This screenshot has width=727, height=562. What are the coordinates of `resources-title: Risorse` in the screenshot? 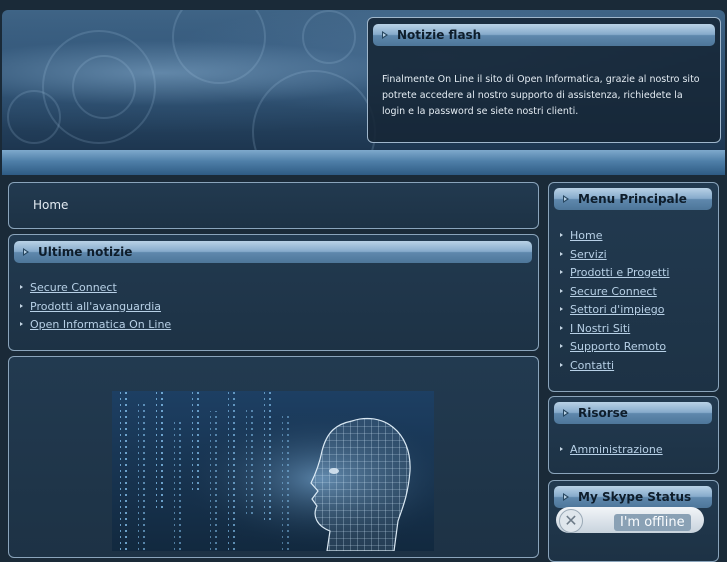 It's located at (603, 413).